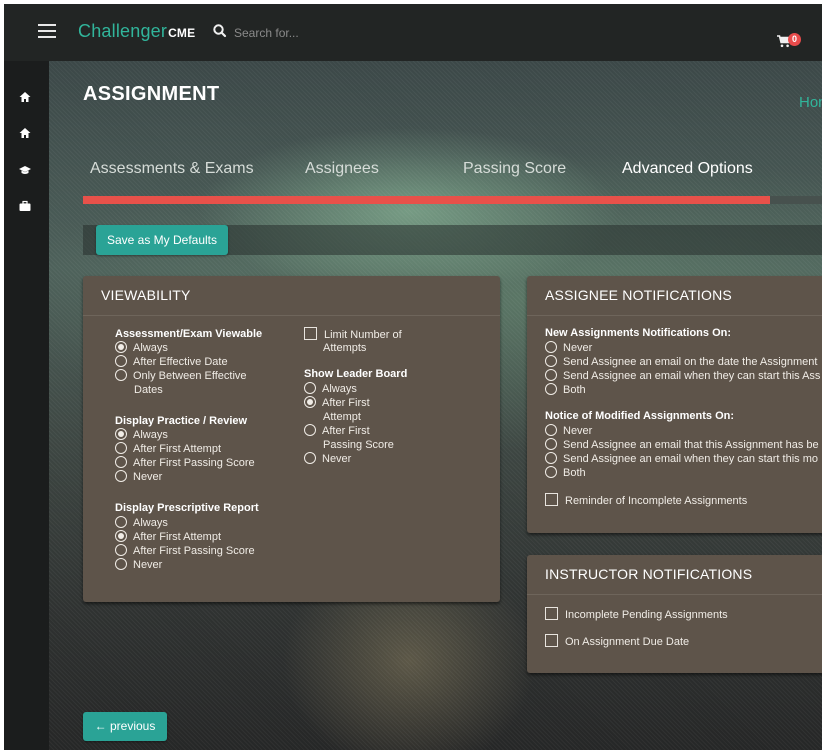  I want to click on previous-button: ← previous, so click(125, 726).